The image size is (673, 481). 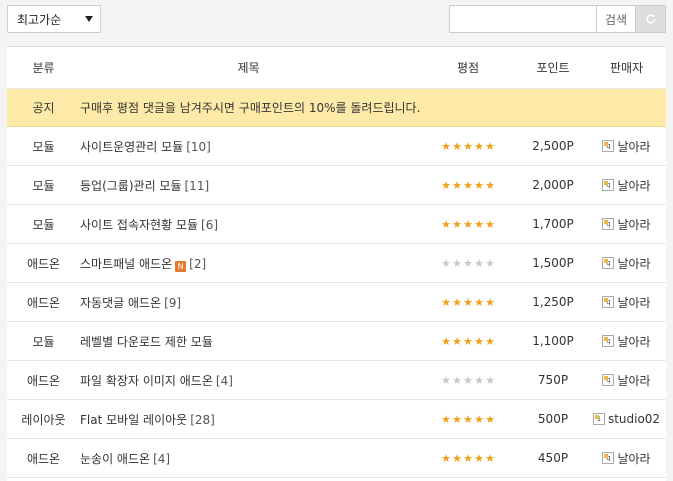 I want to click on item-title-cell: Flat 모바일 레이아웃 [28], so click(x=248, y=419).